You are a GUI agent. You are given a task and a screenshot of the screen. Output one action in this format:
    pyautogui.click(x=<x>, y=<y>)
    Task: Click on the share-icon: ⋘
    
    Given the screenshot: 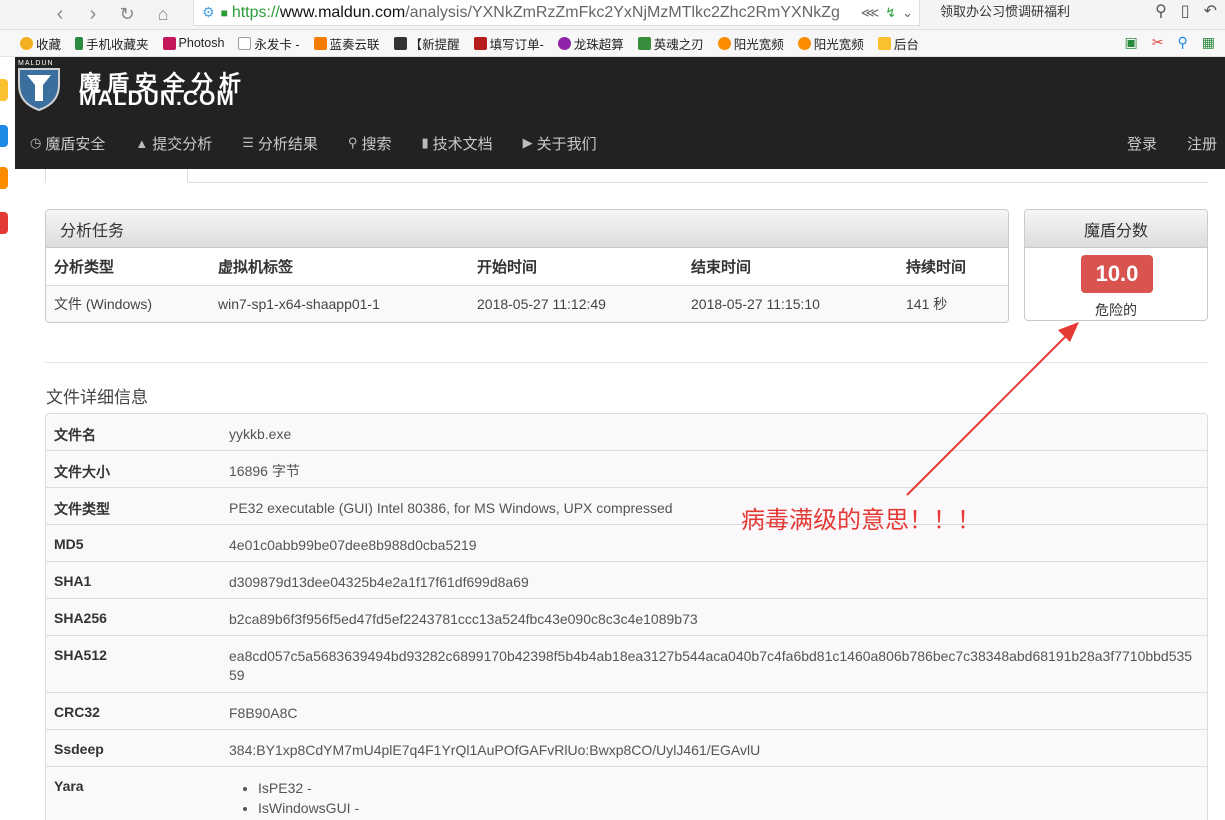 What is the action you would take?
    pyautogui.click(x=870, y=13)
    